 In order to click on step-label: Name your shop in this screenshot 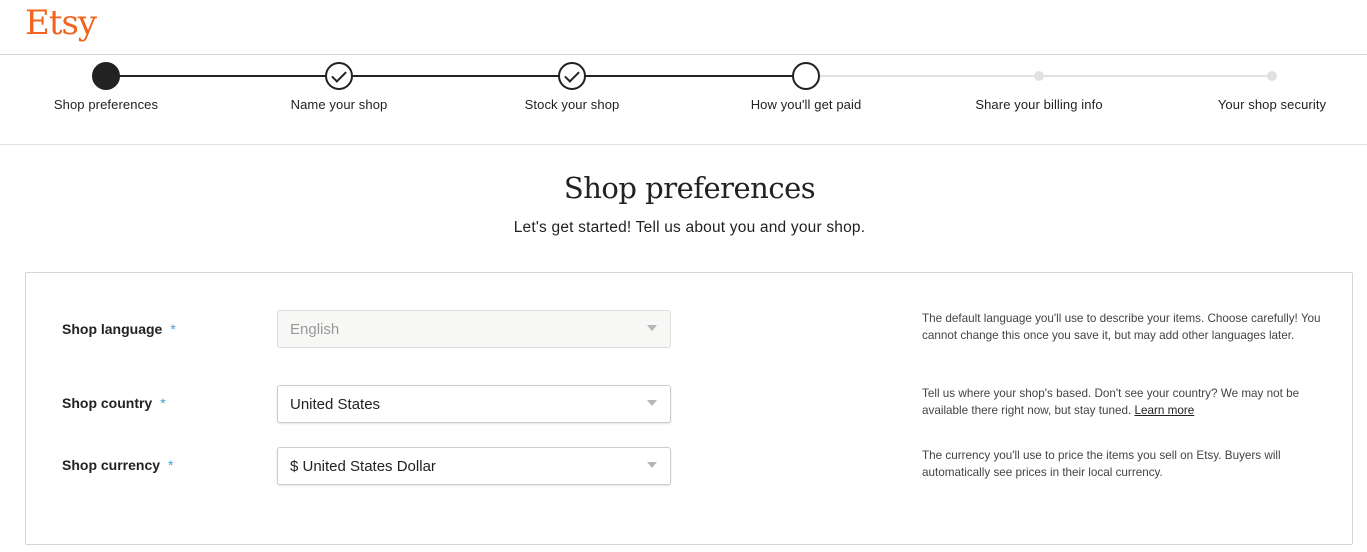, I will do `click(339, 104)`.